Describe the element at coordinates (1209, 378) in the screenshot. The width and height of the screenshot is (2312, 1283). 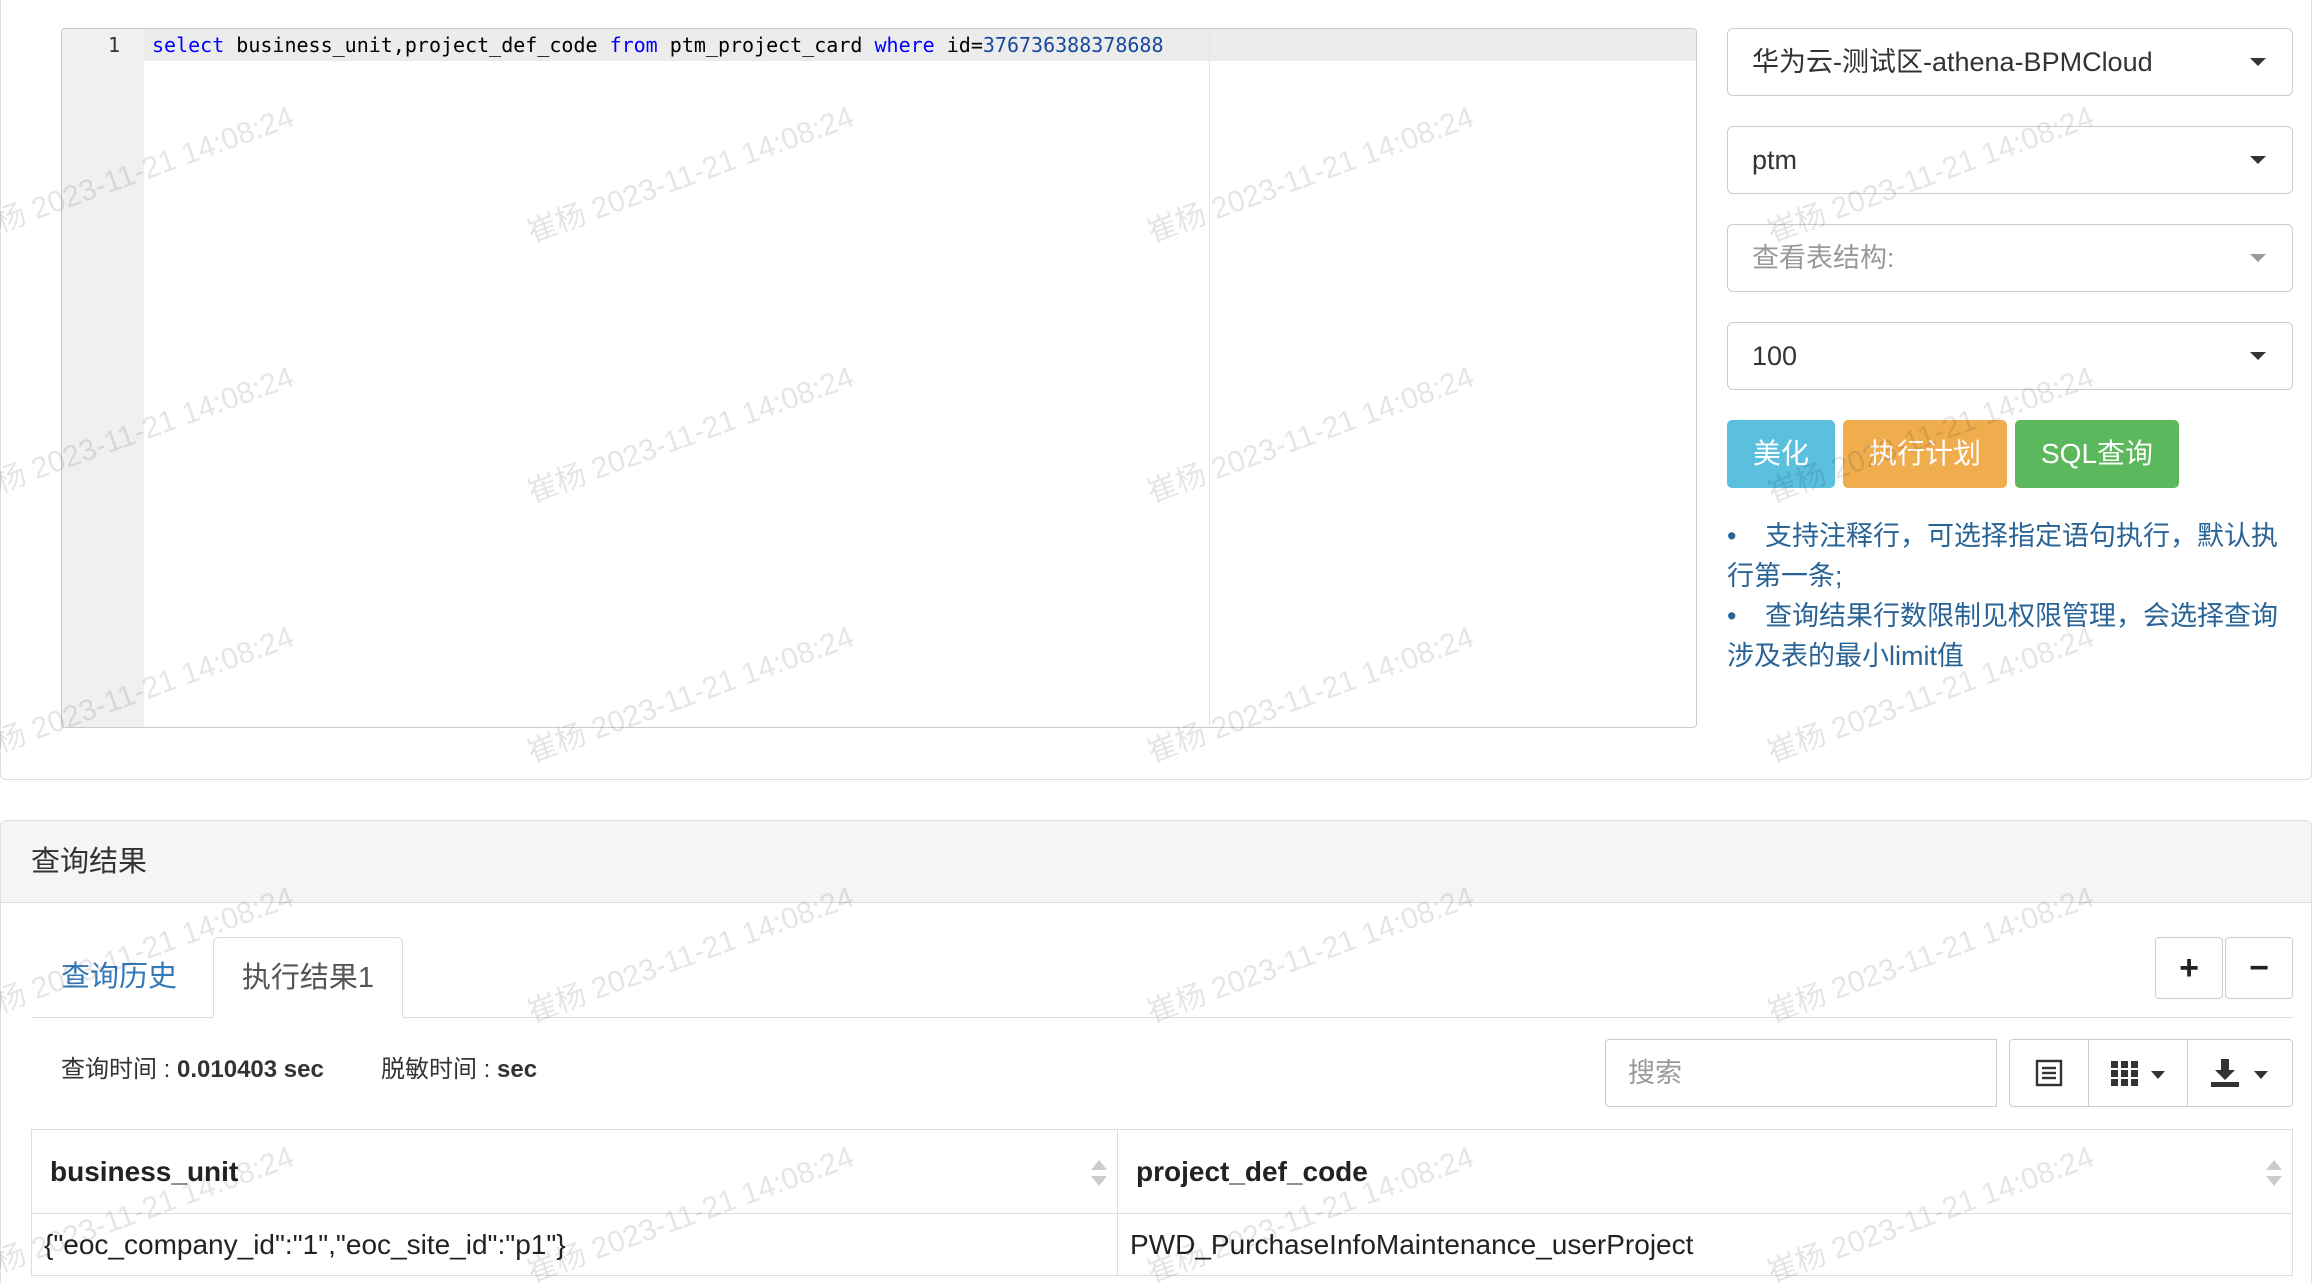
I see `print-margin` at that location.